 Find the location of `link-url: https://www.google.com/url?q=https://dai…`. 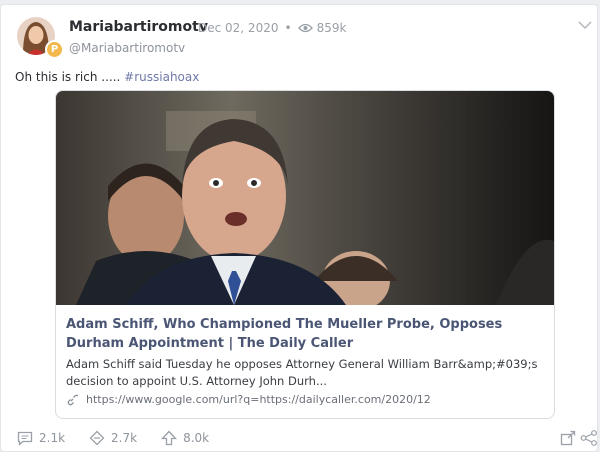

link-url: https://www.google.com/url?q=https://dai… is located at coordinates (258, 399).